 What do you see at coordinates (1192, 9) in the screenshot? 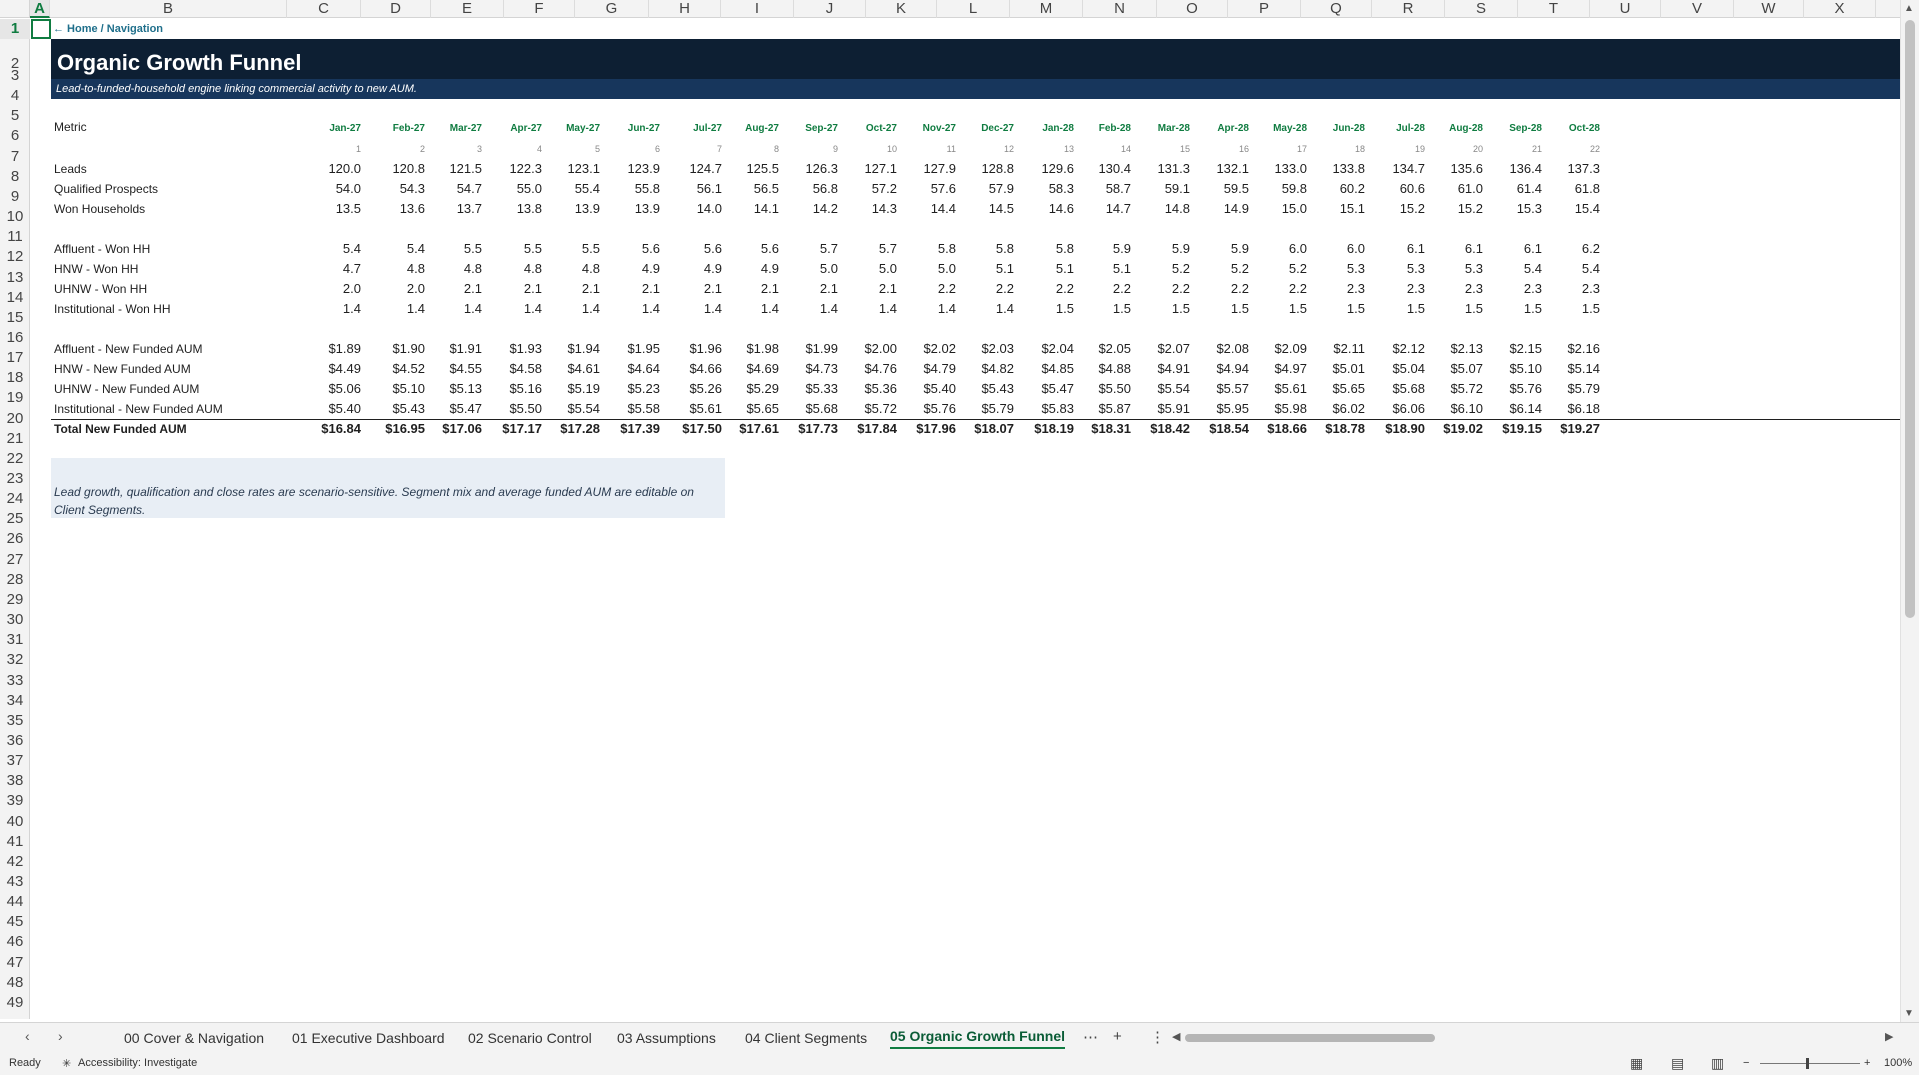
I see `column-header-o: O` at bounding box center [1192, 9].